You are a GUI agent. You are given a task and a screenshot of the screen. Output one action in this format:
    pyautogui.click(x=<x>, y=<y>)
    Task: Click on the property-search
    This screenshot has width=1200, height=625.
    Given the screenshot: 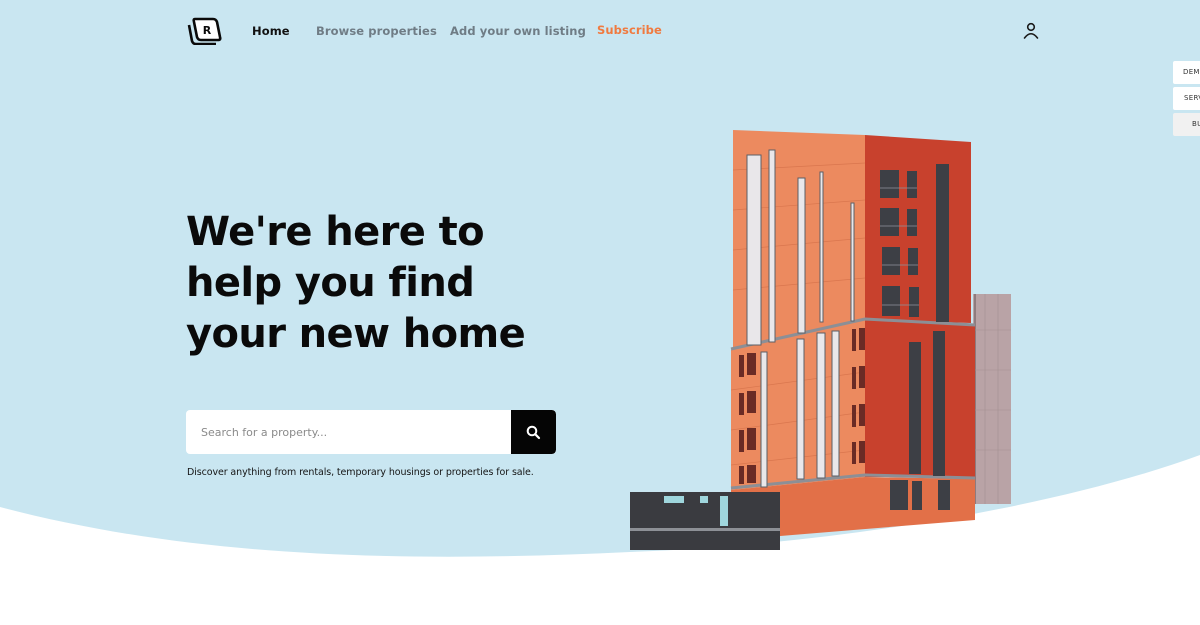 What is the action you would take?
    pyautogui.click(x=371, y=432)
    